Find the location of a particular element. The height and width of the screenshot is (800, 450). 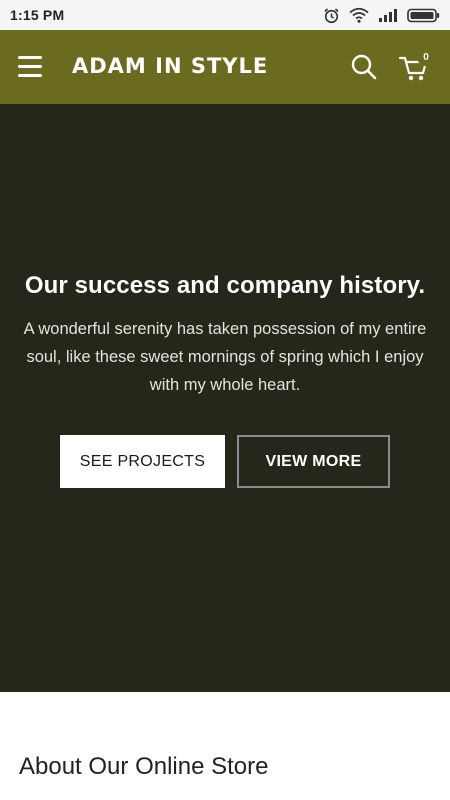

brand-title: ADAM IN STYLE is located at coordinates (170, 66).